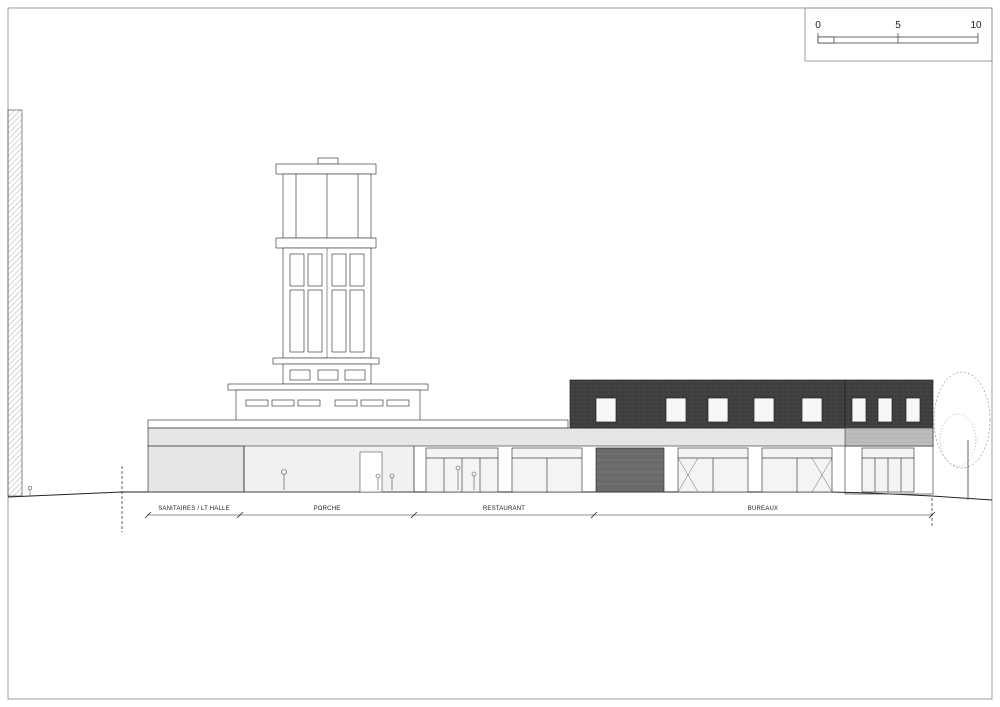 This screenshot has height=707, width=1000. What do you see at coordinates (826, 40) in the screenshot?
I see `scale-bar-segment` at bounding box center [826, 40].